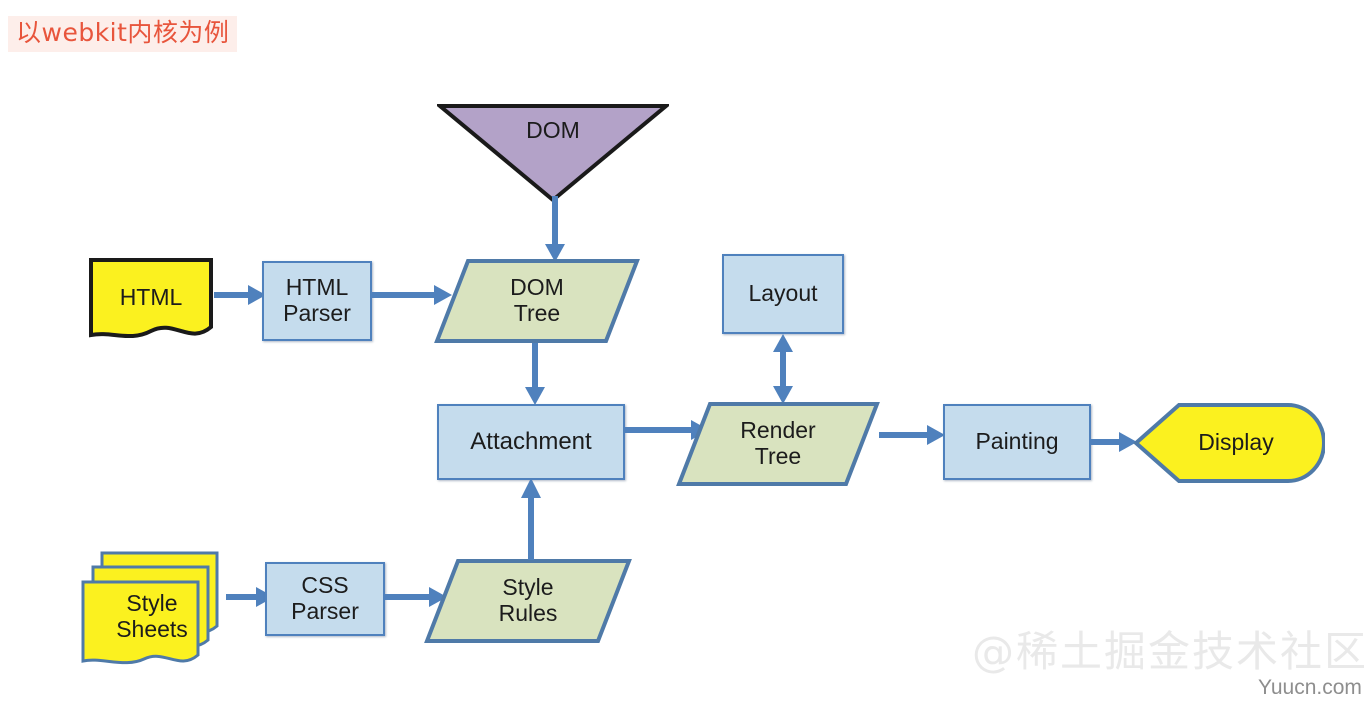 This screenshot has width=1372, height=712. Describe the element at coordinates (1236, 442) in the screenshot. I see `node-display-label: Display` at that location.